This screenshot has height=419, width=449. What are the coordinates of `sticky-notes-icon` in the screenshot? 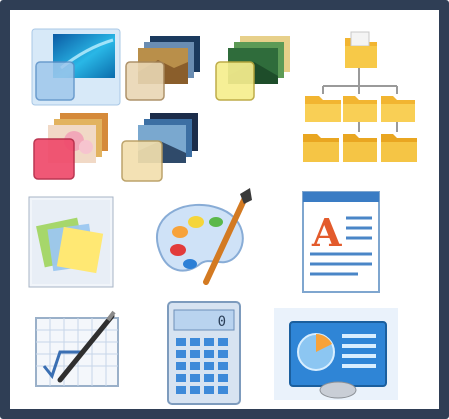 It's located at (71, 242).